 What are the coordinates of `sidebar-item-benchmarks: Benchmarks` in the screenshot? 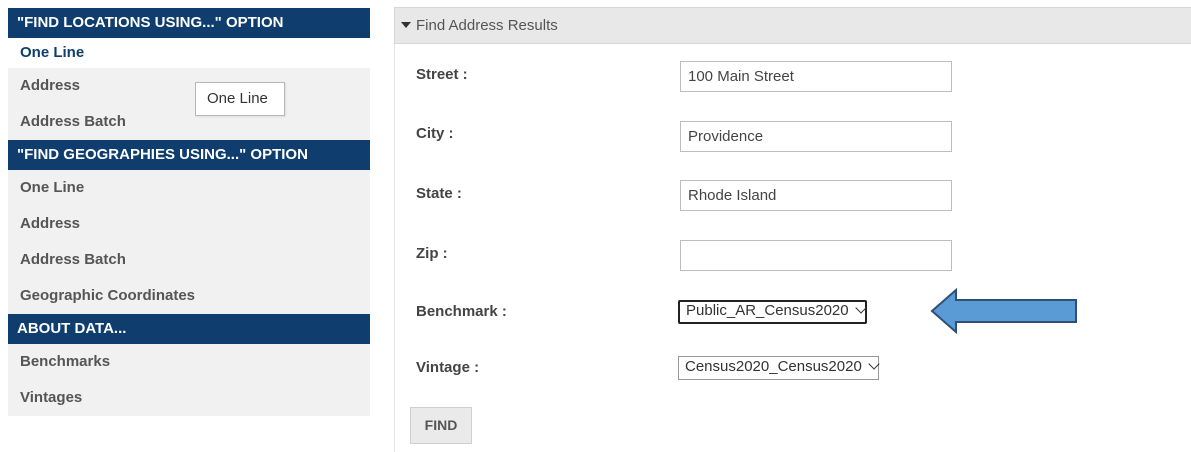 It's located at (189, 362).